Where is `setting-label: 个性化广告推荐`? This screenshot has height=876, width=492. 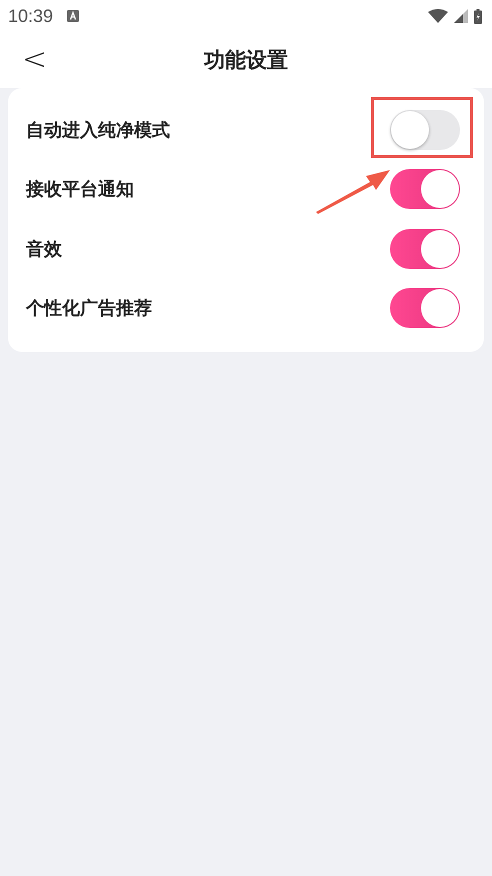
setting-label: 个性化广告推荐 is located at coordinates (89, 308).